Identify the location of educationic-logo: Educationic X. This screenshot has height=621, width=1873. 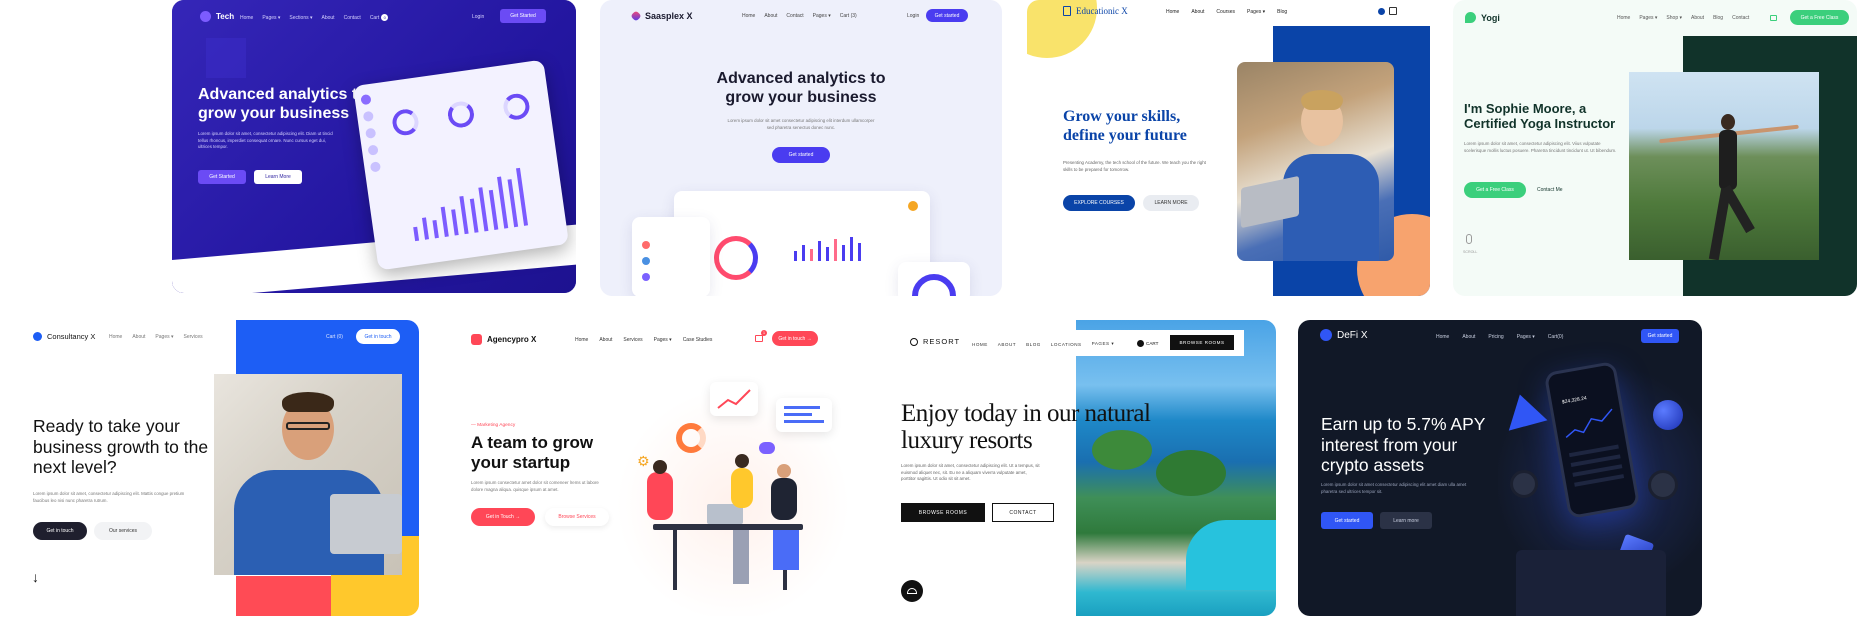
(1095, 11).